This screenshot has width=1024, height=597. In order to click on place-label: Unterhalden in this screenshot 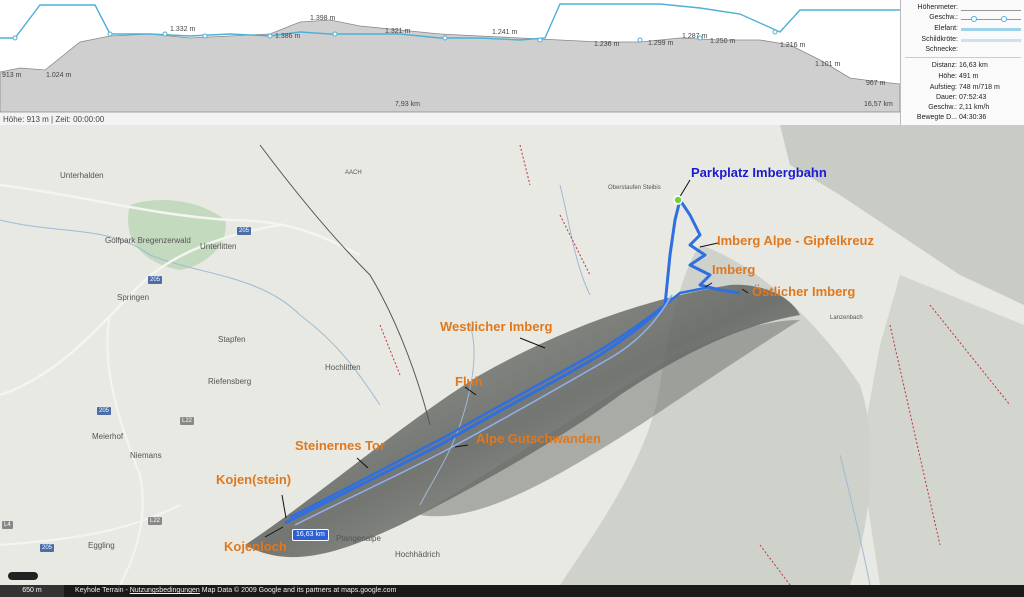, I will do `click(82, 175)`.